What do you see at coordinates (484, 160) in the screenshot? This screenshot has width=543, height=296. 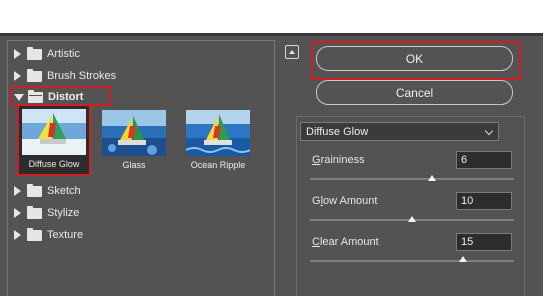 I see `graininess-input: 6` at bounding box center [484, 160].